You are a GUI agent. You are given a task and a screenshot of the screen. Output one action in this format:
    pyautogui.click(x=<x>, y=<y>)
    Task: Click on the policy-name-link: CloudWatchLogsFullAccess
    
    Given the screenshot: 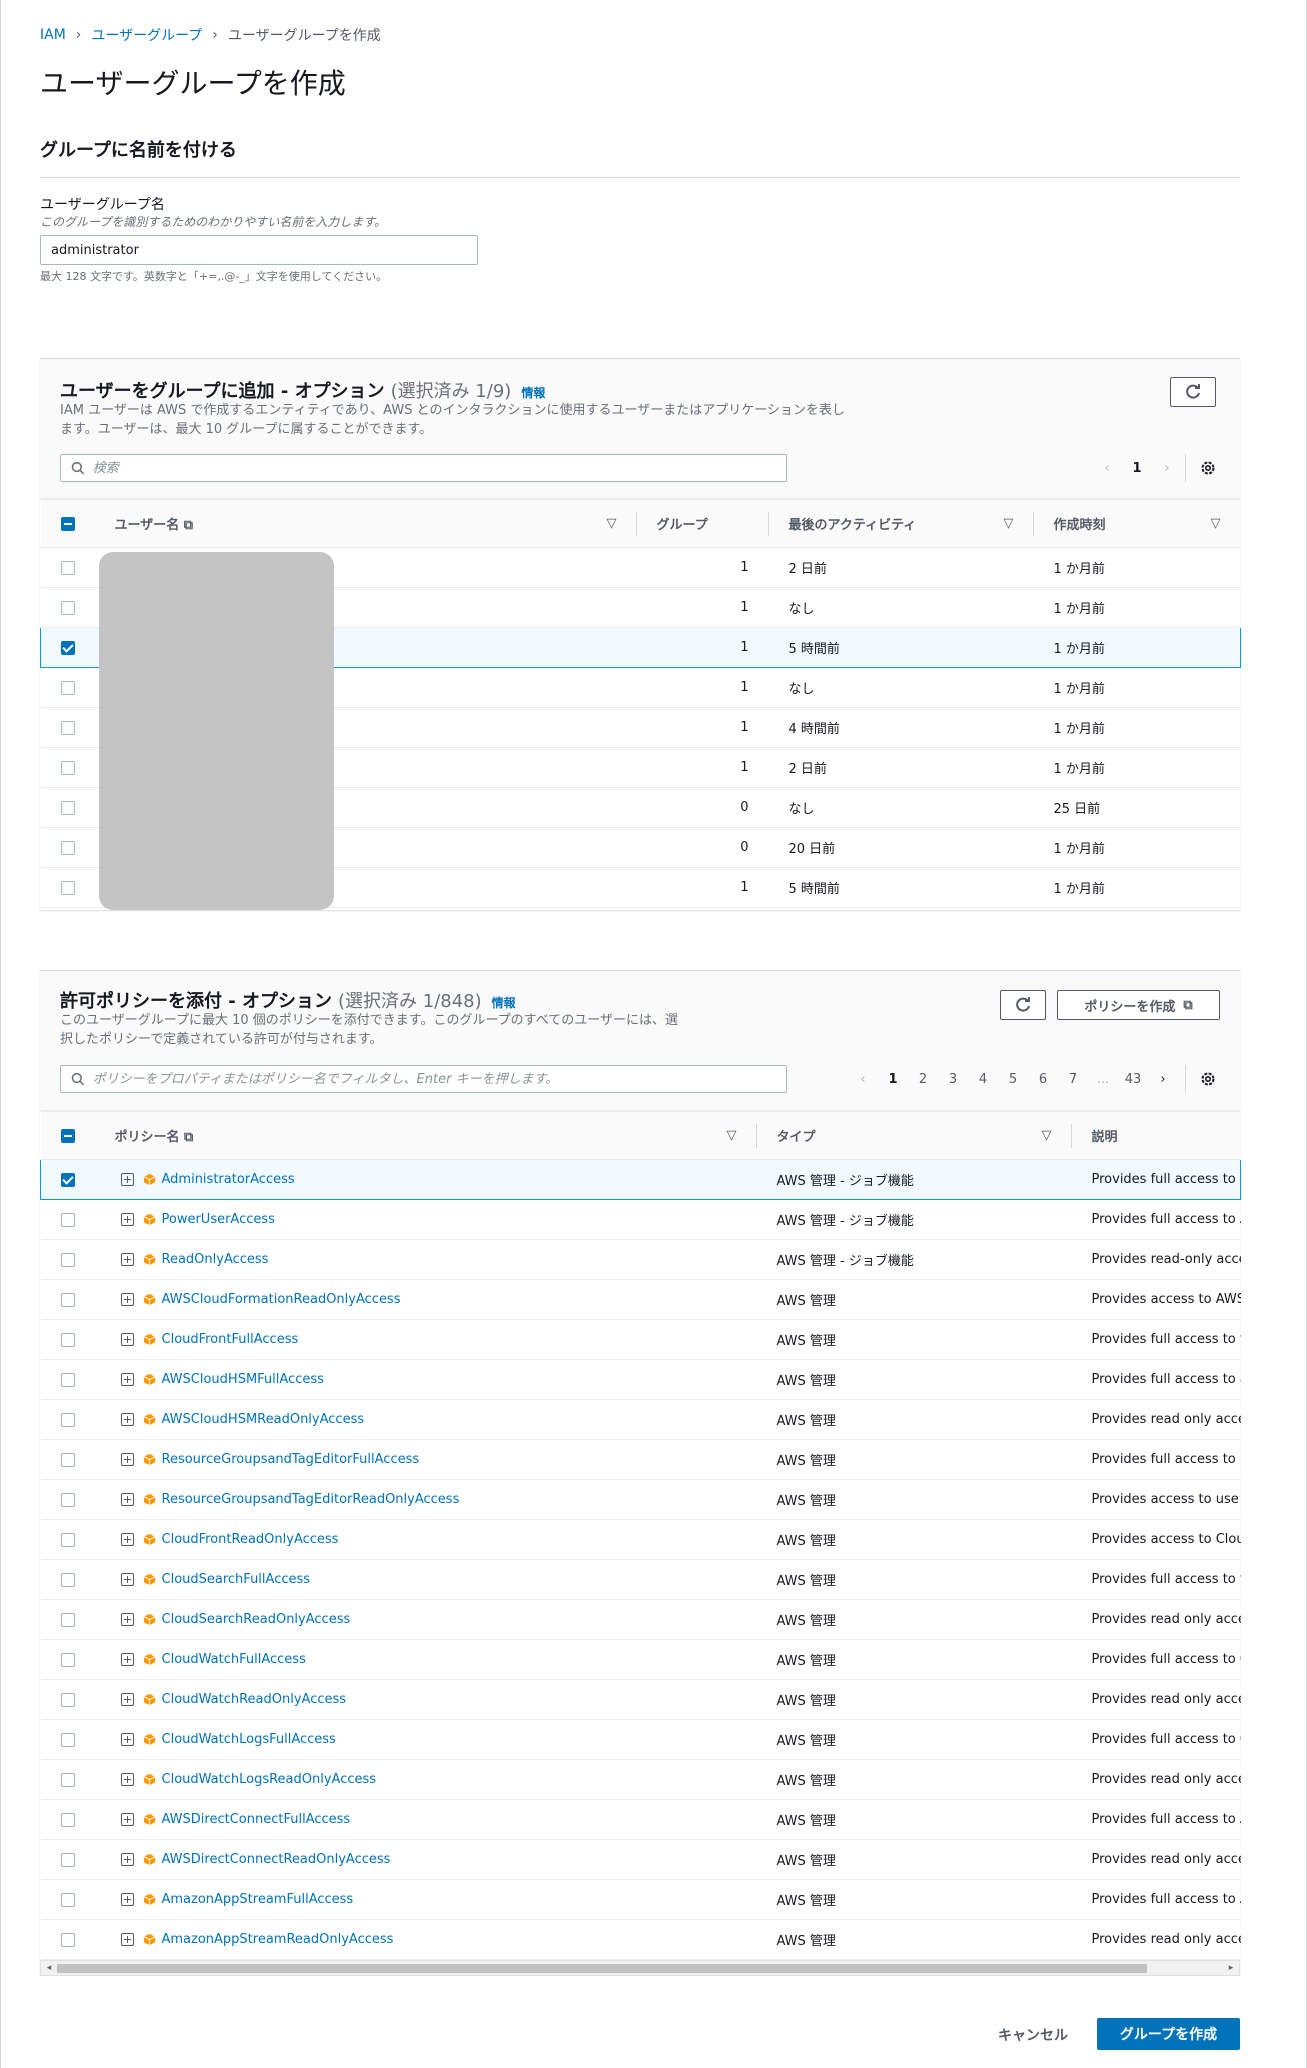 What is the action you would take?
    pyautogui.click(x=249, y=1739)
    